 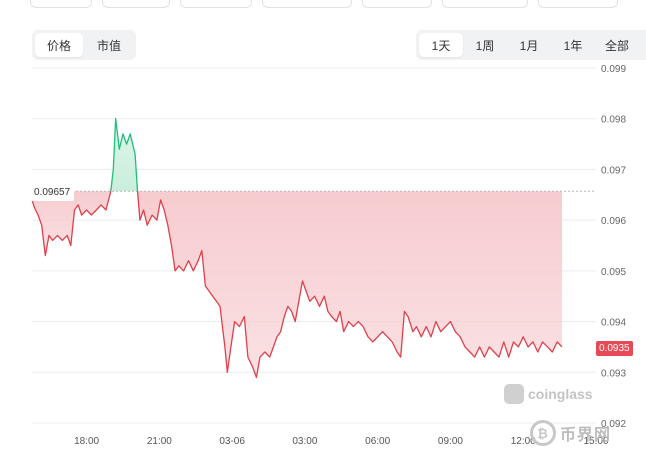 What do you see at coordinates (613, 373) in the screenshot?
I see `y-tick-label: 0.093` at bounding box center [613, 373].